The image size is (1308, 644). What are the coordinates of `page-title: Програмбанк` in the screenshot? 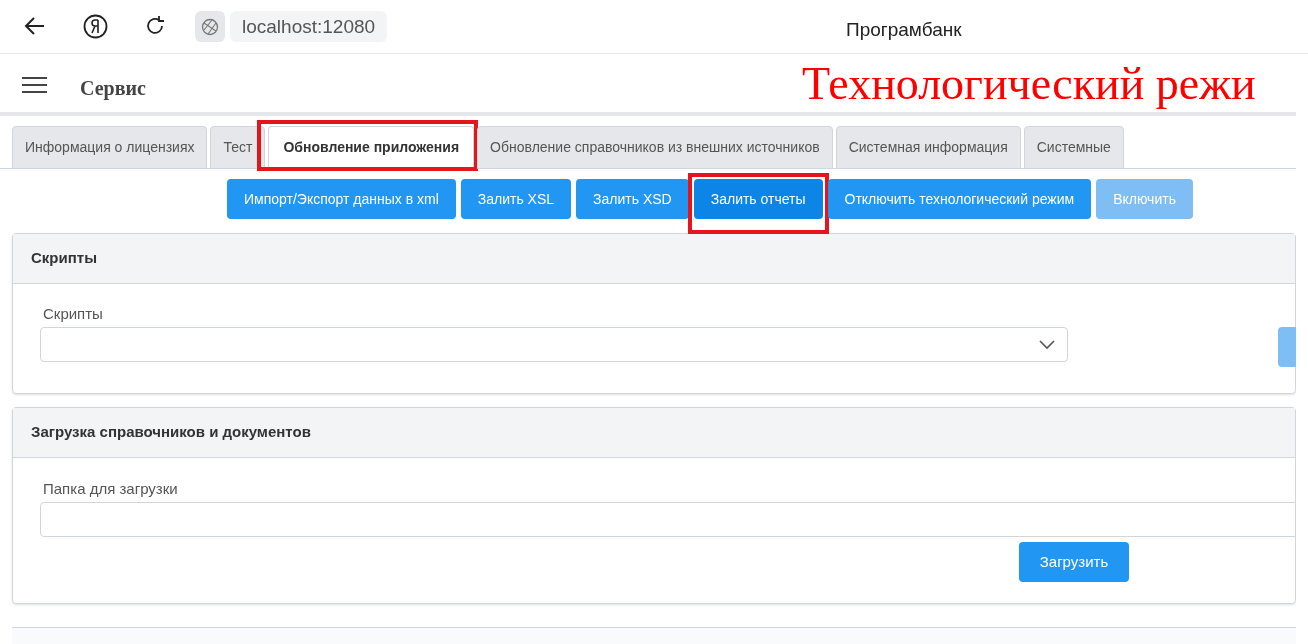 It's located at (904, 30).